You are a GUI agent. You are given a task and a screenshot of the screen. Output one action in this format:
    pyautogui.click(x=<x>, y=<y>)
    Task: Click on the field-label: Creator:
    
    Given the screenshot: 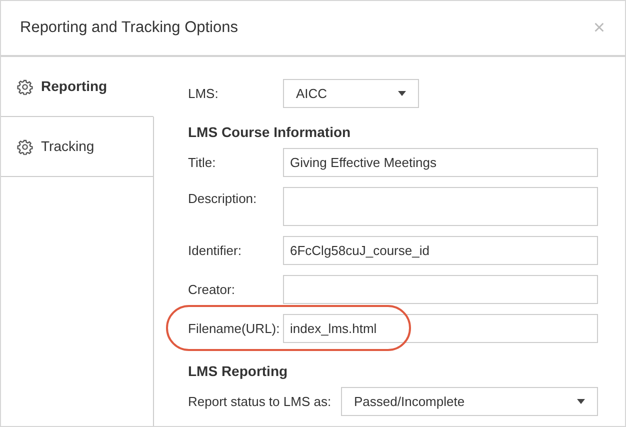 What is the action you would take?
    pyautogui.click(x=212, y=289)
    